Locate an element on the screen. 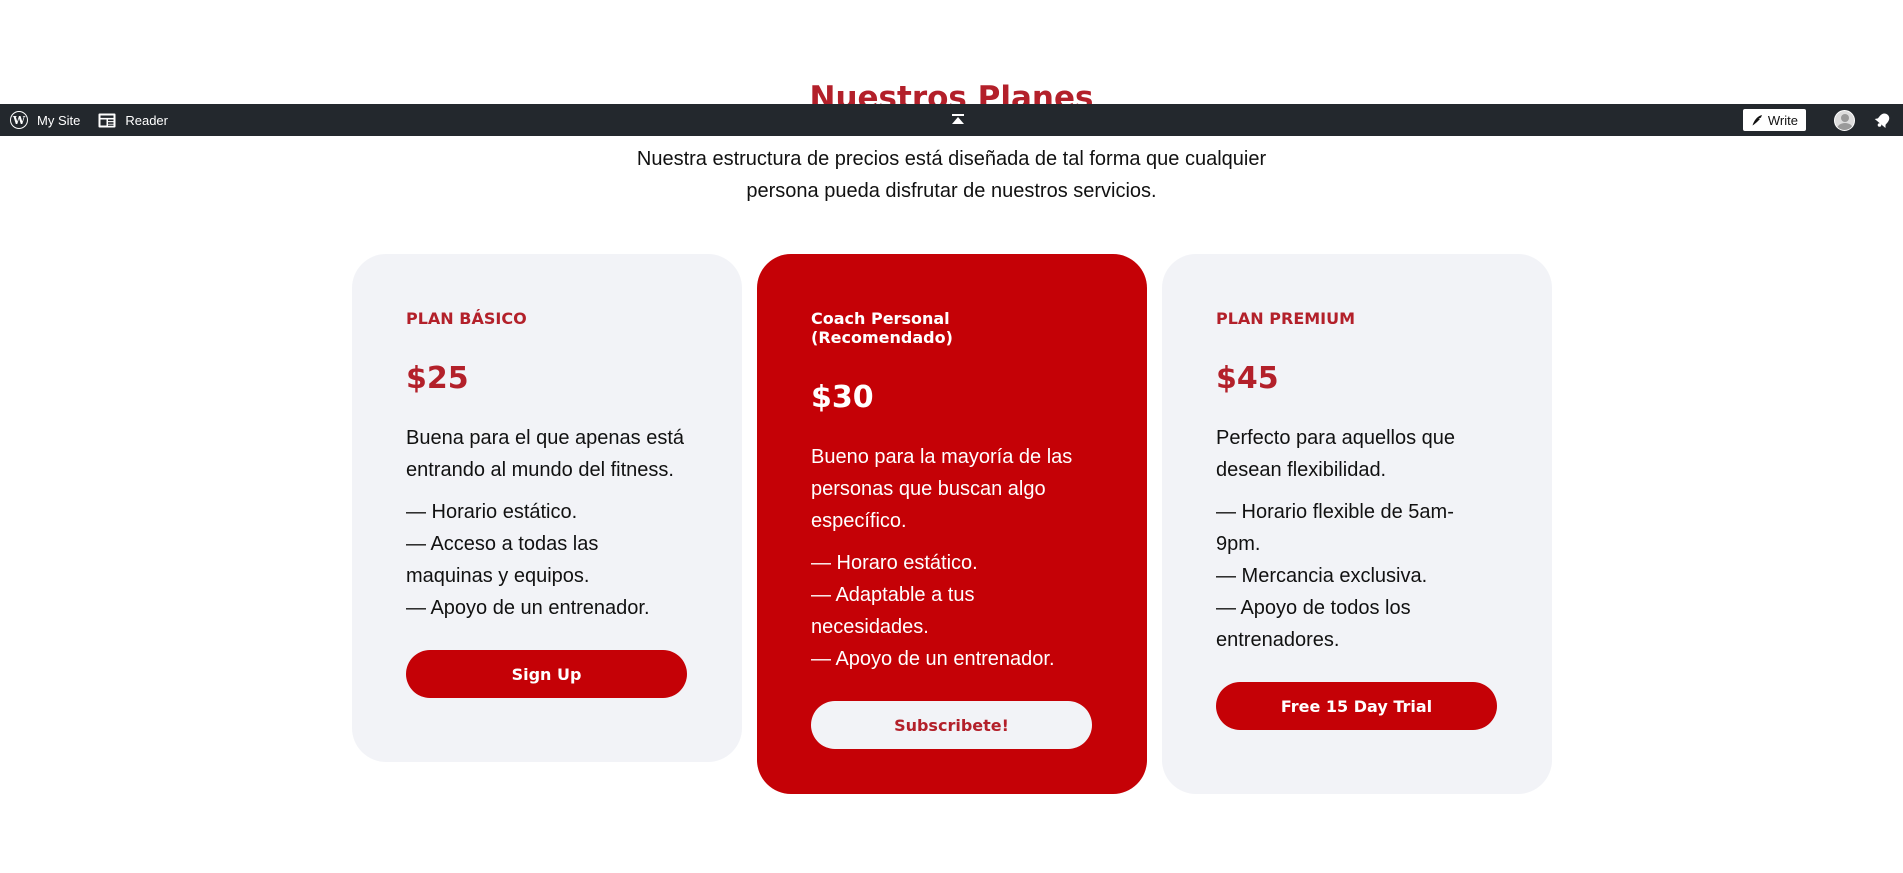 The width and height of the screenshot is (1903, 873). collapse-button is located at coordinates (959, 120).